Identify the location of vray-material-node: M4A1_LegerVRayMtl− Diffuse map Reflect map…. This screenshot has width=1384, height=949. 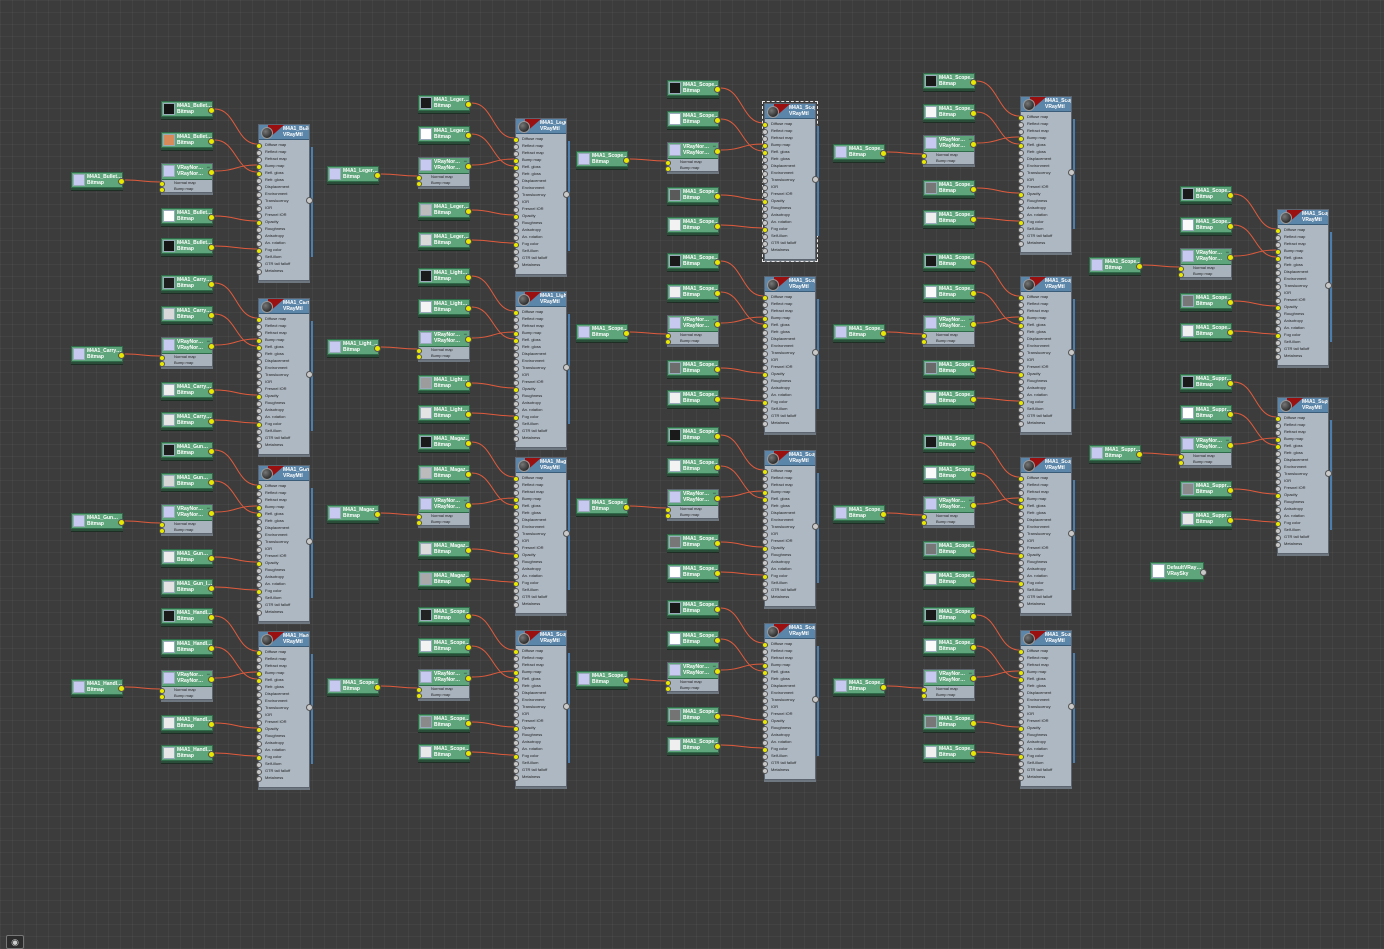
(541, 196).